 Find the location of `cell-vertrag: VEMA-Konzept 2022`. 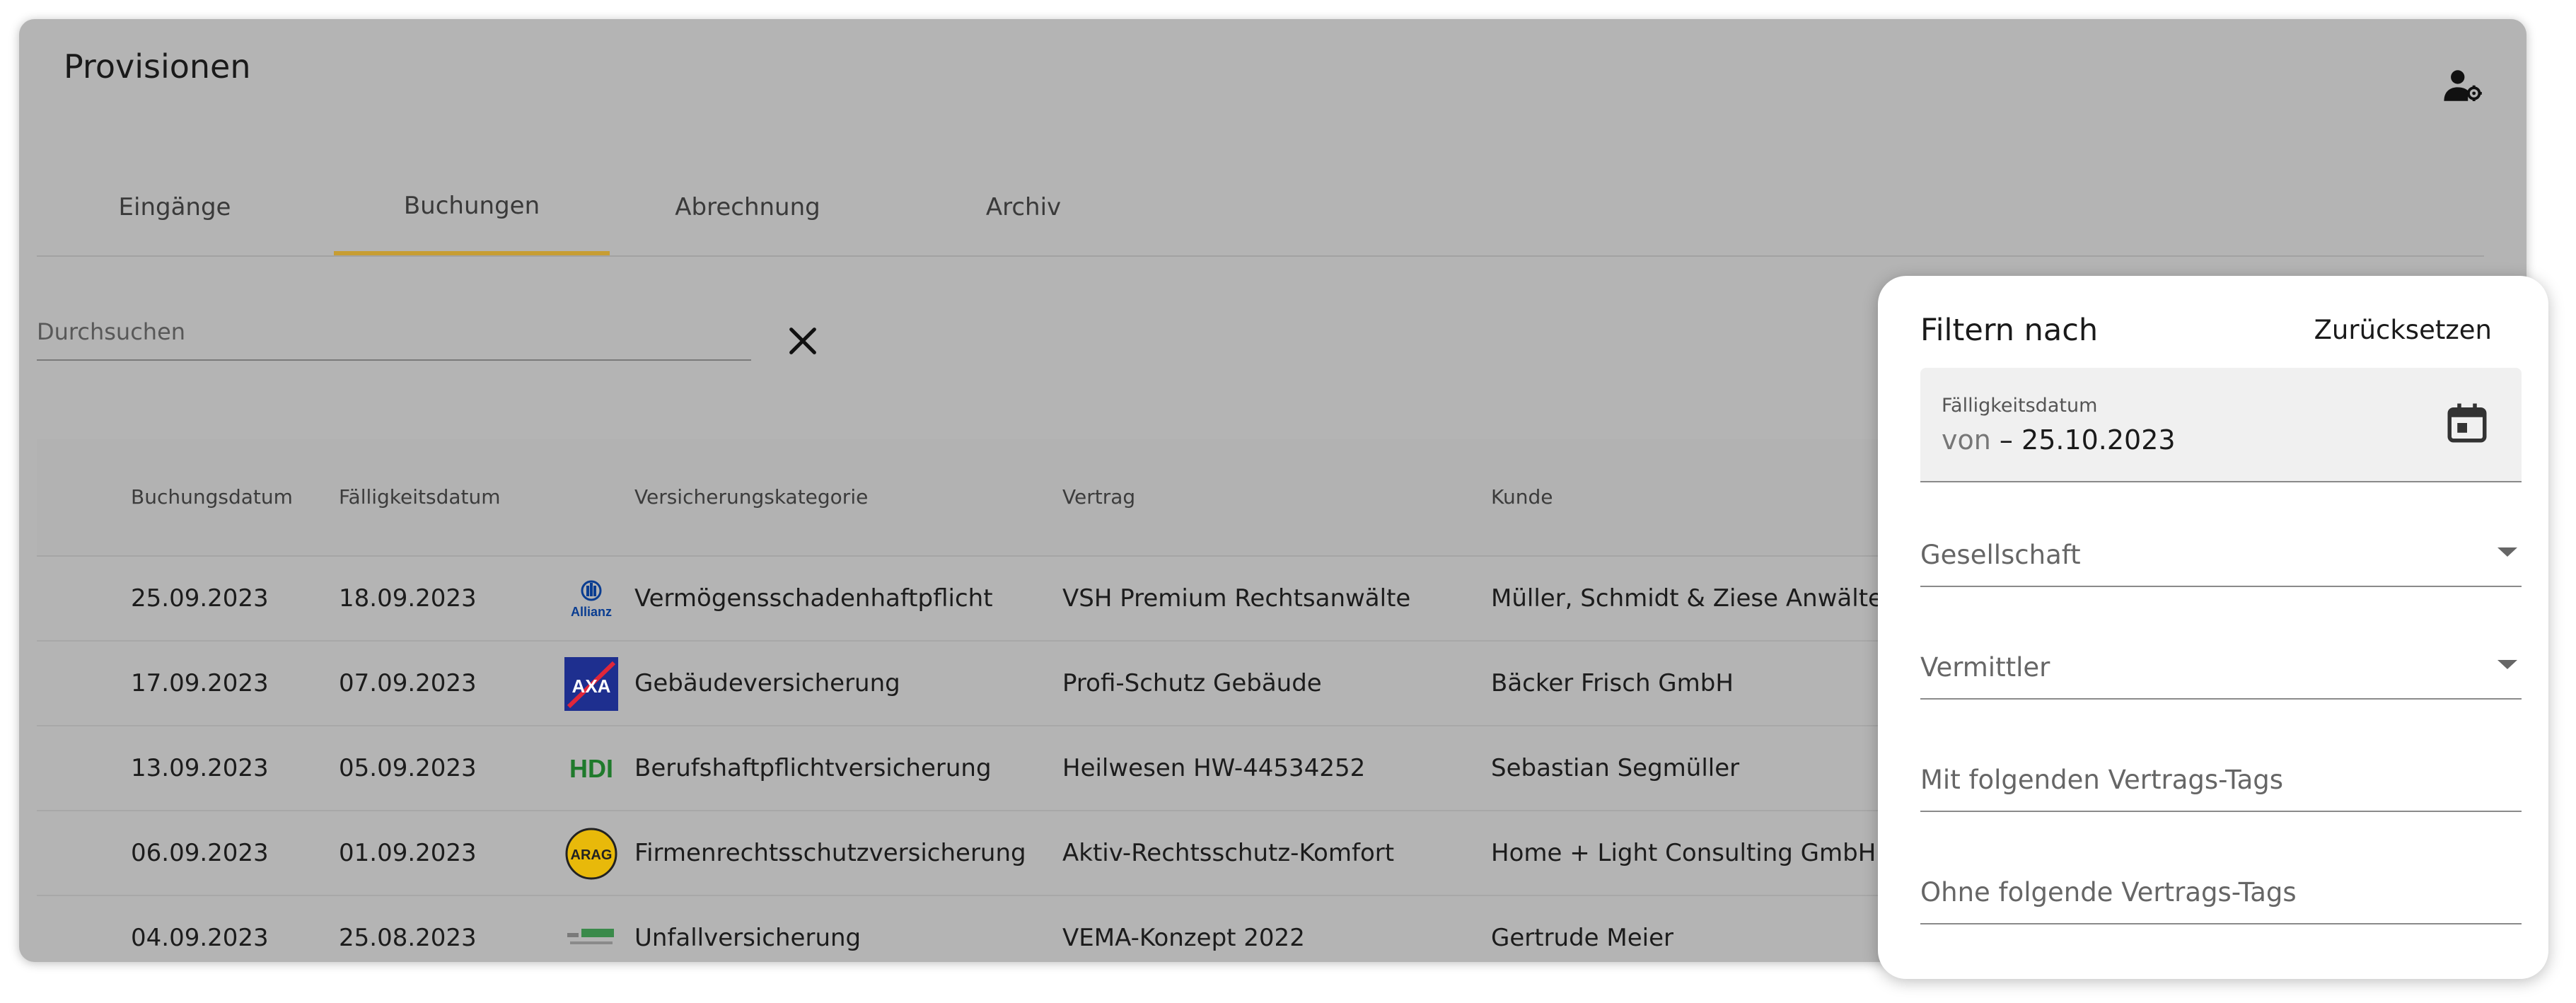

cell-vertrag: VEMA-Konzept 2022 is located at coordinates (1183, 938).